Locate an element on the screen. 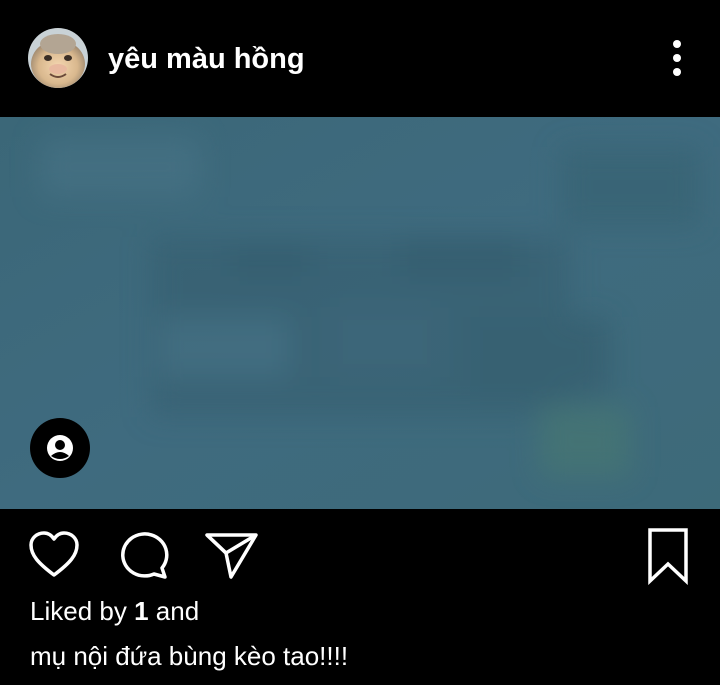  user-tag-icon is located at coordinates (60, 448).